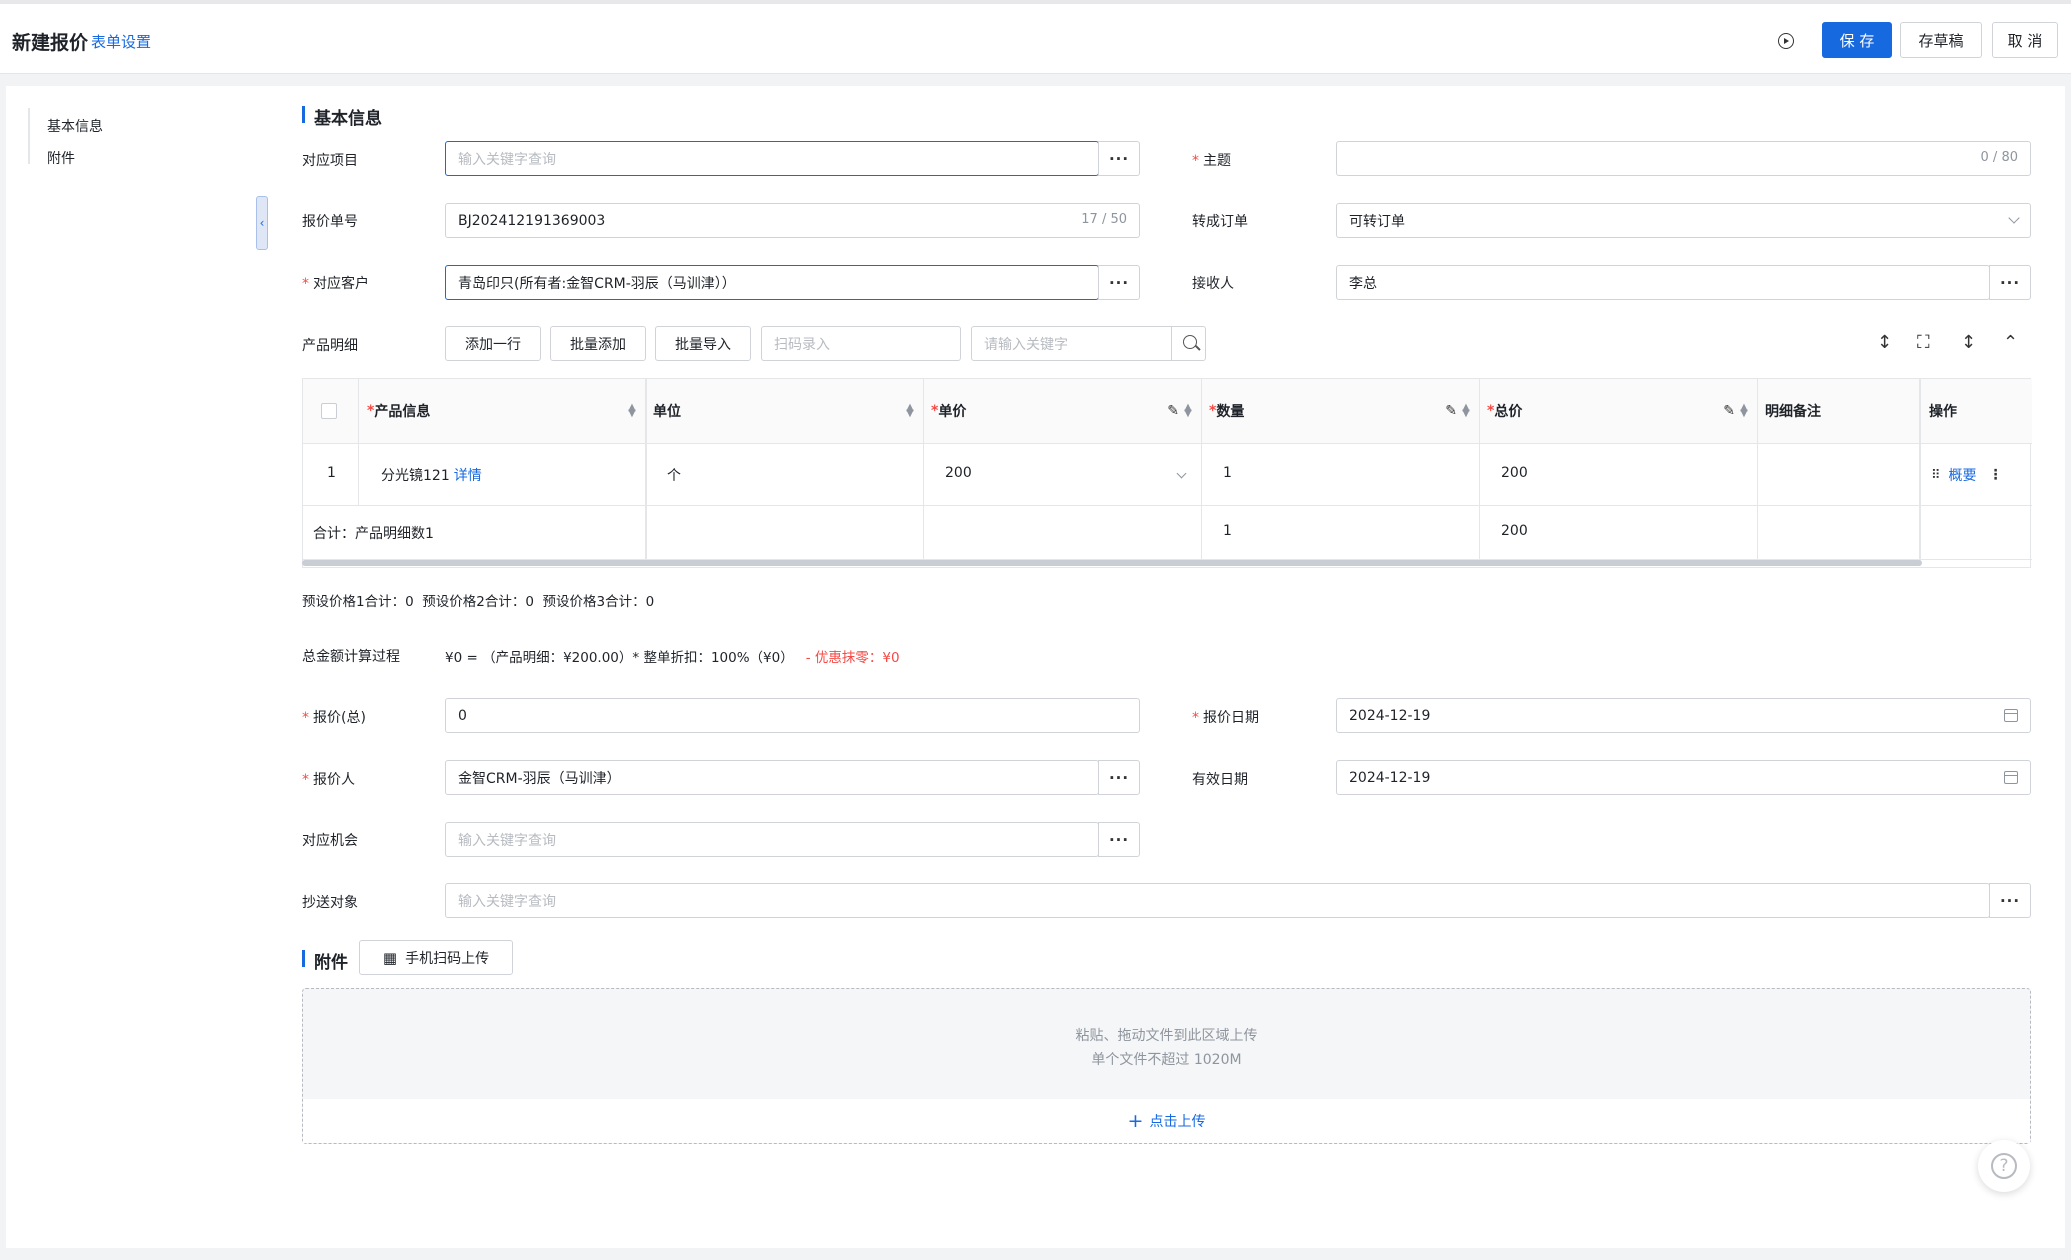 The width and height of the screenshot is (2071, 1260). I want to click on row-height-icon: ↕, so click(1884, 342).